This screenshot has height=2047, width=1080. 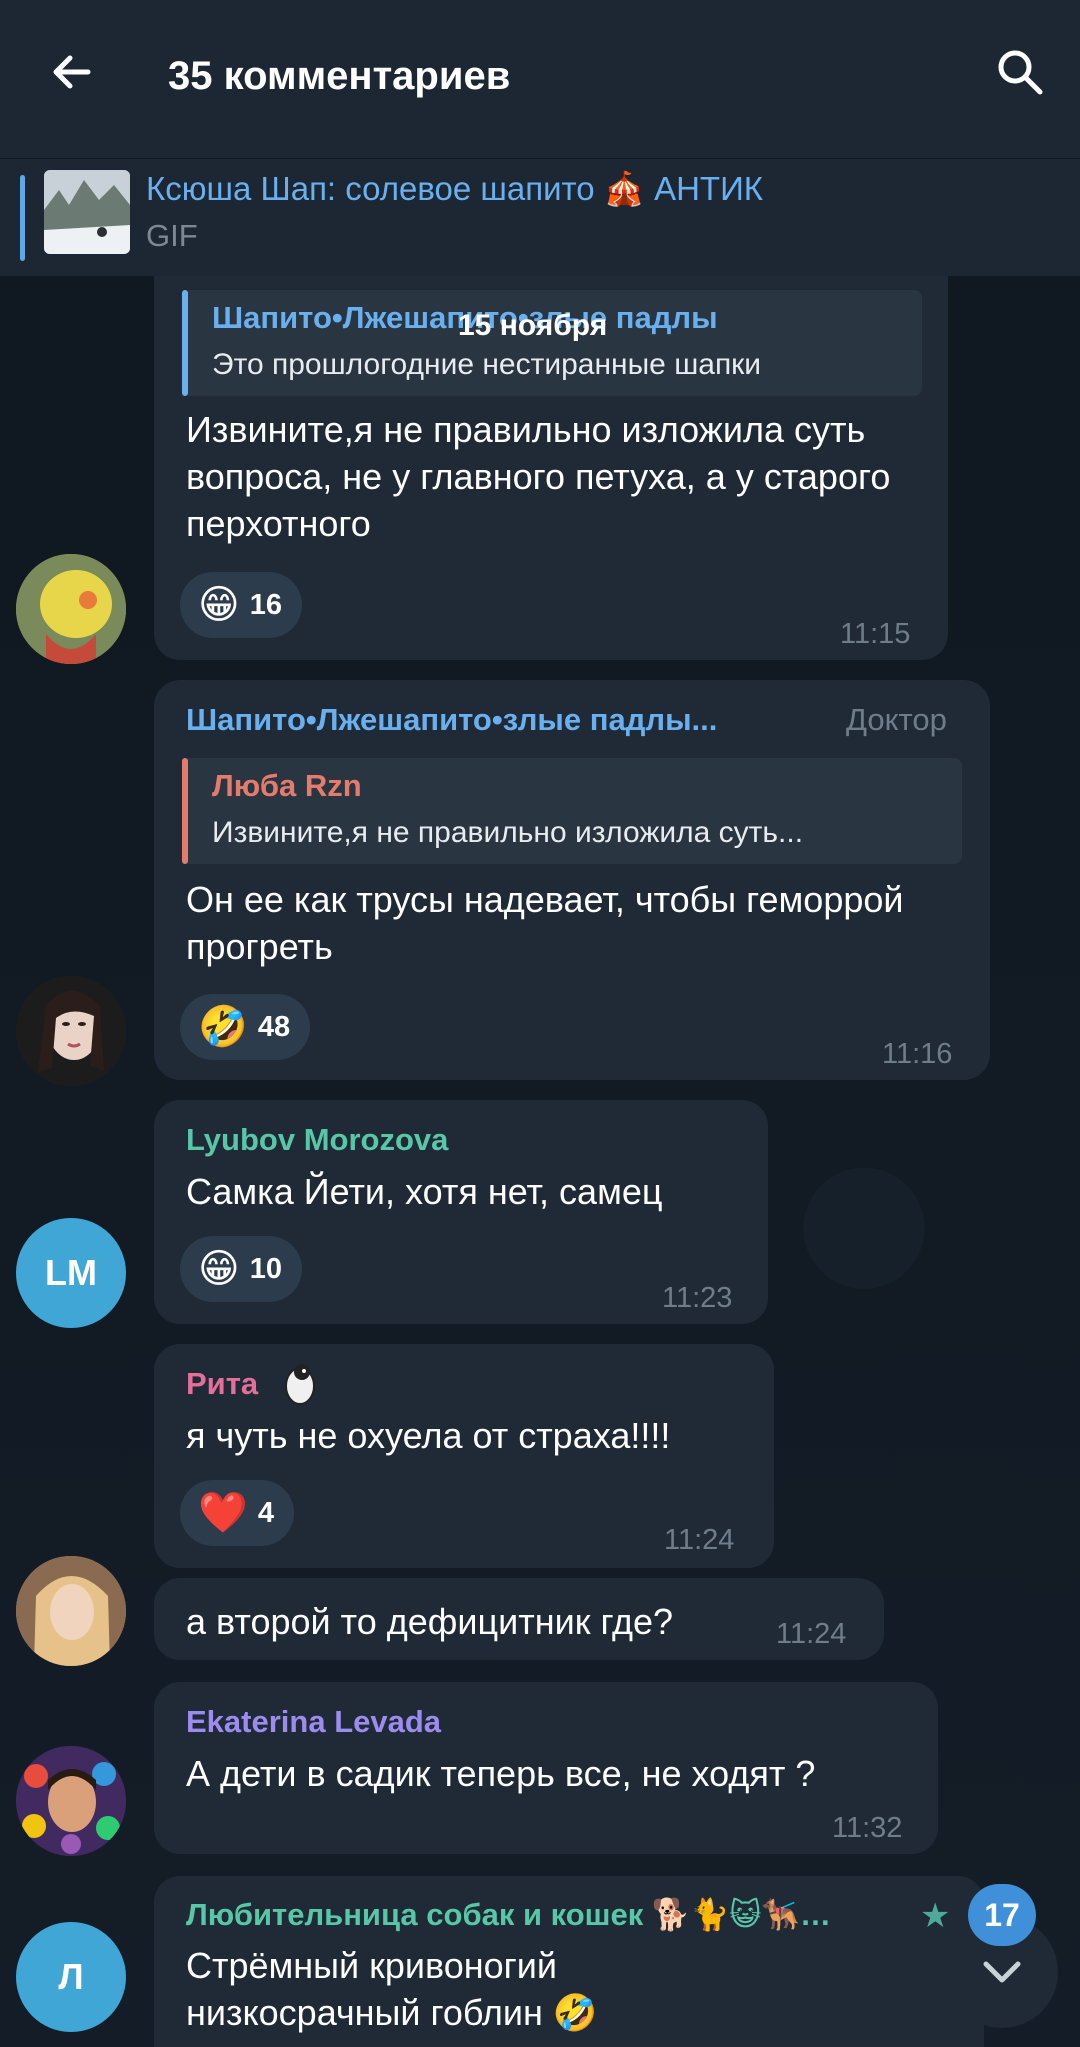 I want to click on reaction-count: 16, so click(x=265, y=604).